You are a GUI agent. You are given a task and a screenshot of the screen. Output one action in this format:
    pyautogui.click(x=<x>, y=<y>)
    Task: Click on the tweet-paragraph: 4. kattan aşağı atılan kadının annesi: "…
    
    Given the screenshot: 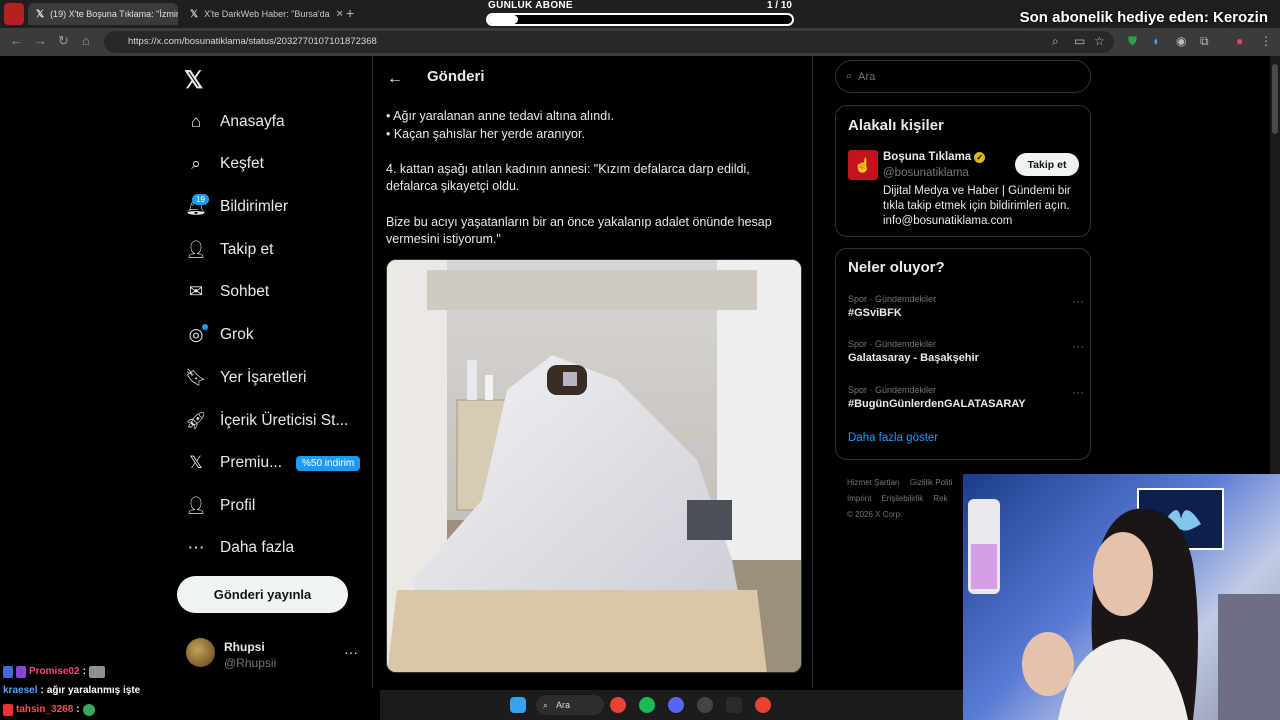 What is the action you would take?
    pyautogui.click(x=568, y=177)
    